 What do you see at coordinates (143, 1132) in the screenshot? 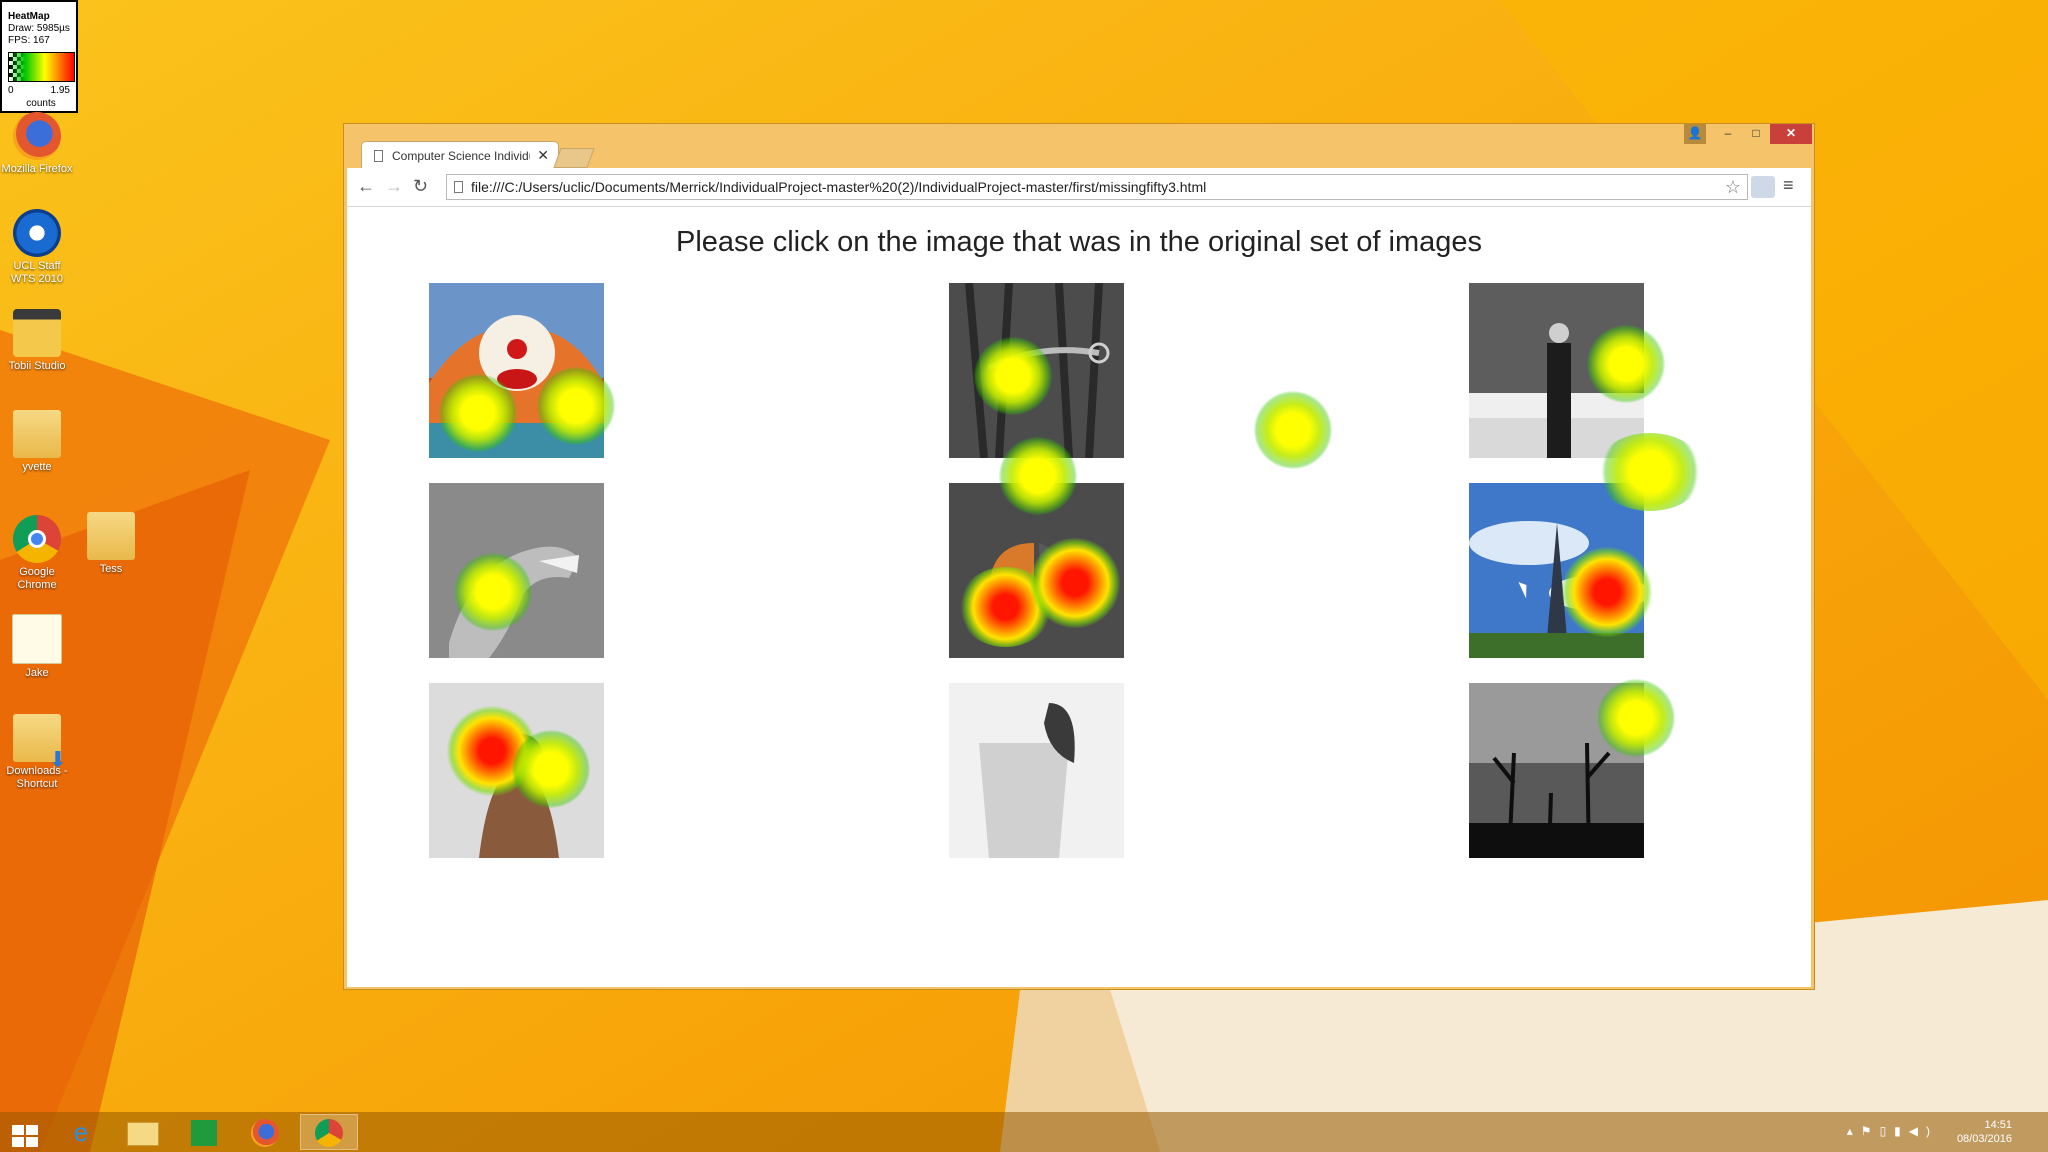
I see `file-explorer-icon` at bounding box center [143, 1132].